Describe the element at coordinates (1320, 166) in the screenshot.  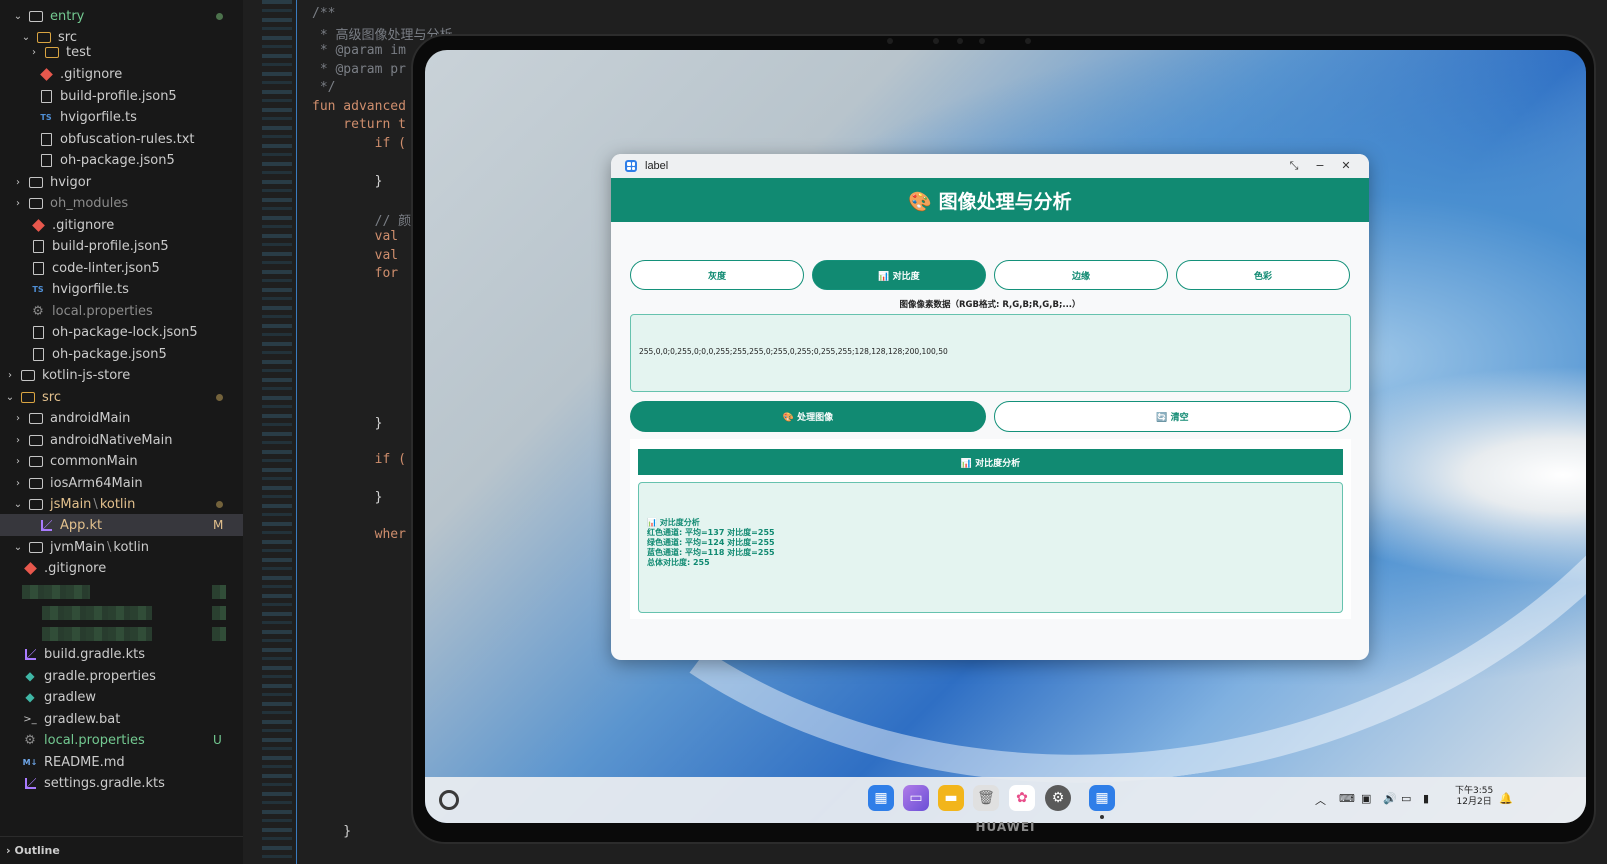
I see `minimize-window-button: −` at that location.